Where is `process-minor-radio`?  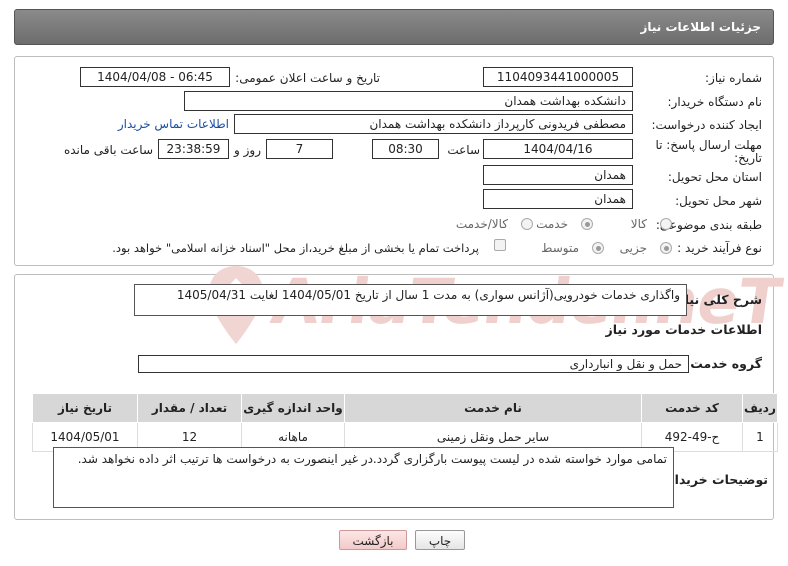 process-minor-radio is located at coordinates (666, 248).